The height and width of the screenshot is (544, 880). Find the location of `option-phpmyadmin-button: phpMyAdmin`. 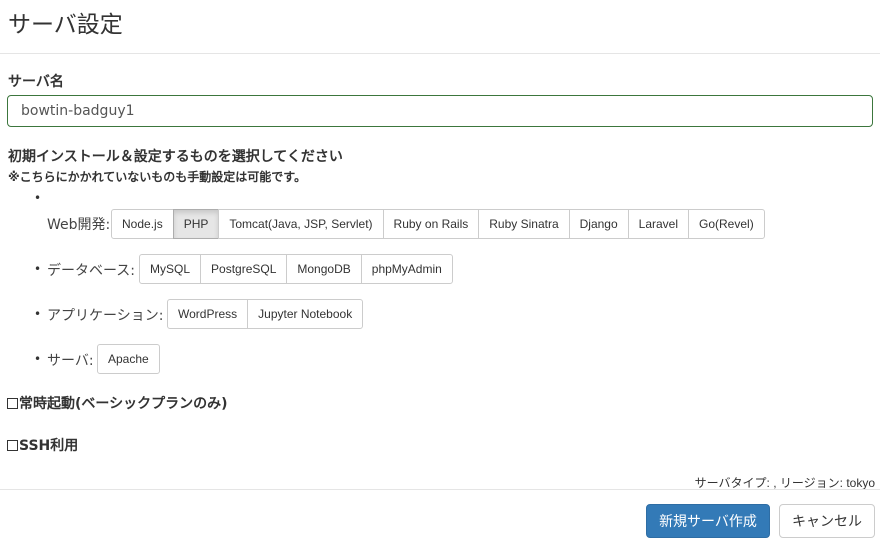

option-phpmyadmin-button: phpMyAdmin is located at coordinates (406, 269).